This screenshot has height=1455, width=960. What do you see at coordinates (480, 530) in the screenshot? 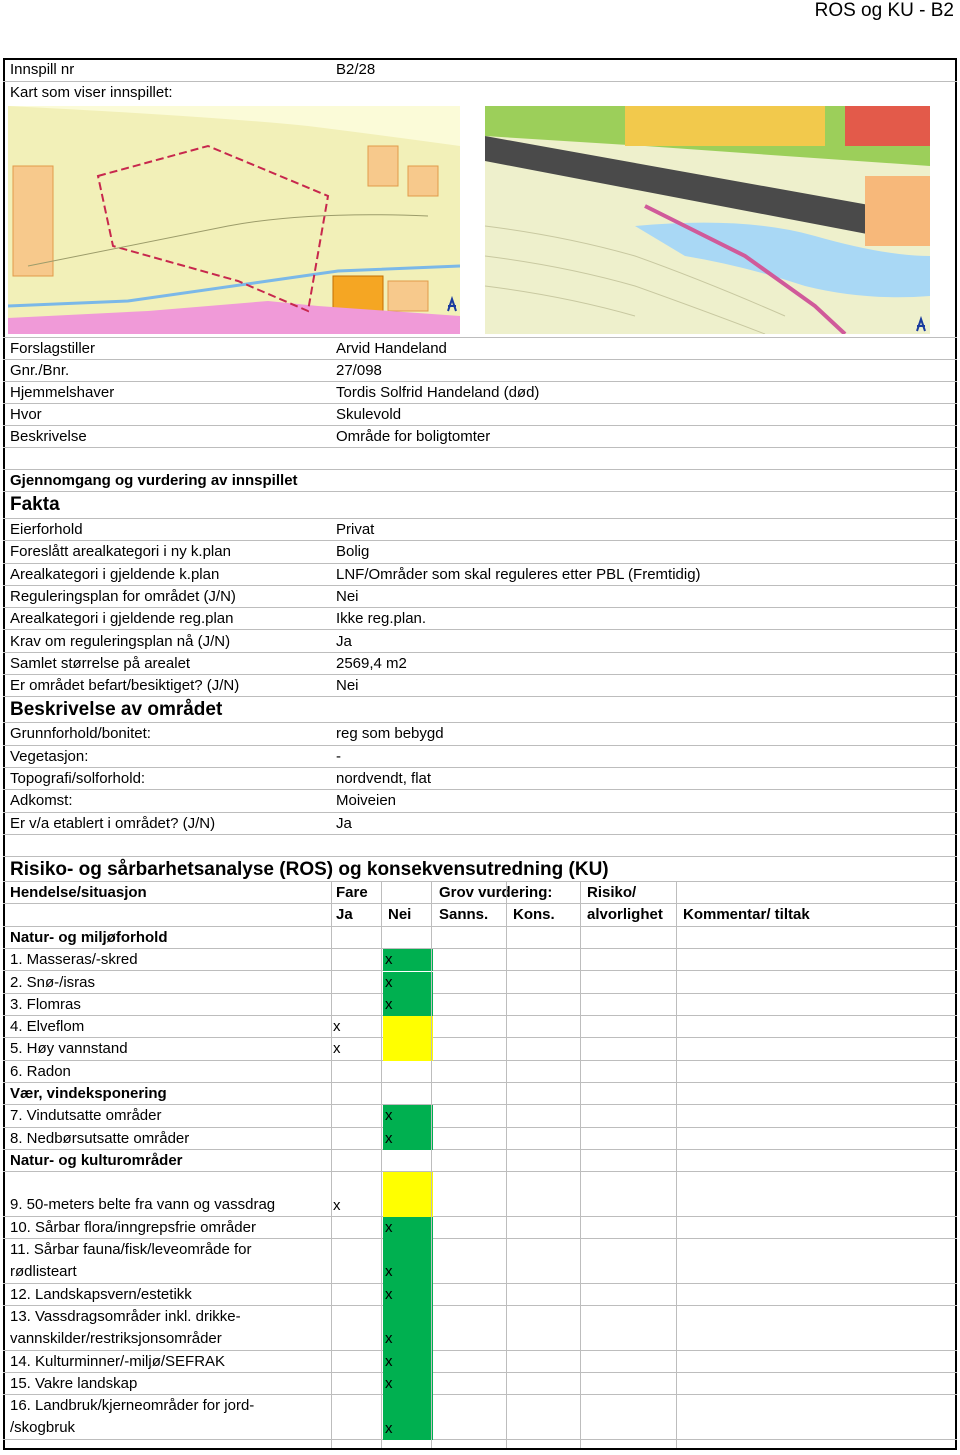
I see `fakta-row: Eierforhold Privat` at bounding box center [480, 530].